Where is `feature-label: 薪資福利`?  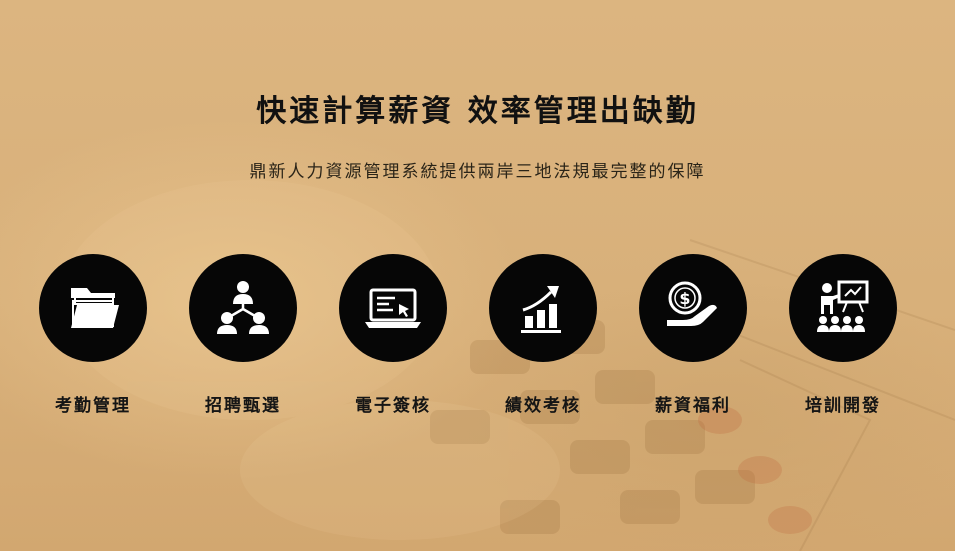
feature-label: 薪資福利 is located at coordinates (693, 406).